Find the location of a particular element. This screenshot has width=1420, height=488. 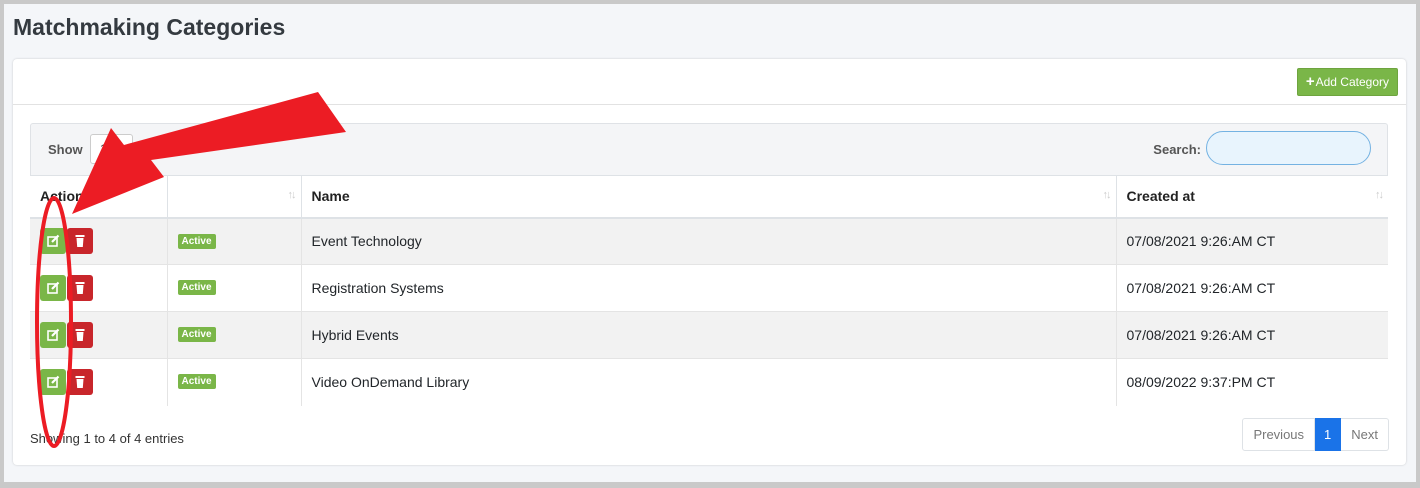

entries-length-select: 10⬍ is located at coordinates (111, 149).